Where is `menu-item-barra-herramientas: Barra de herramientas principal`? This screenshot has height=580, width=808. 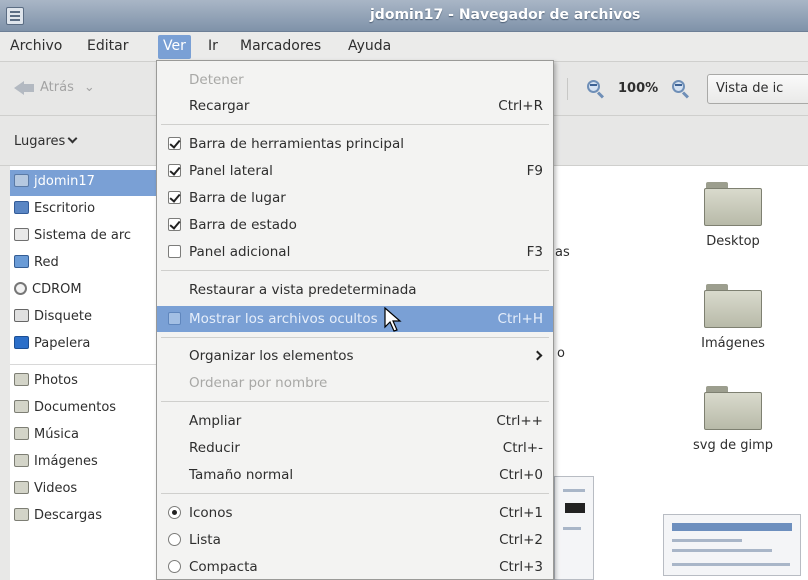
menu-item-barra-herramientas: Barra de herramientas principal is located at coordinates (355, 144).